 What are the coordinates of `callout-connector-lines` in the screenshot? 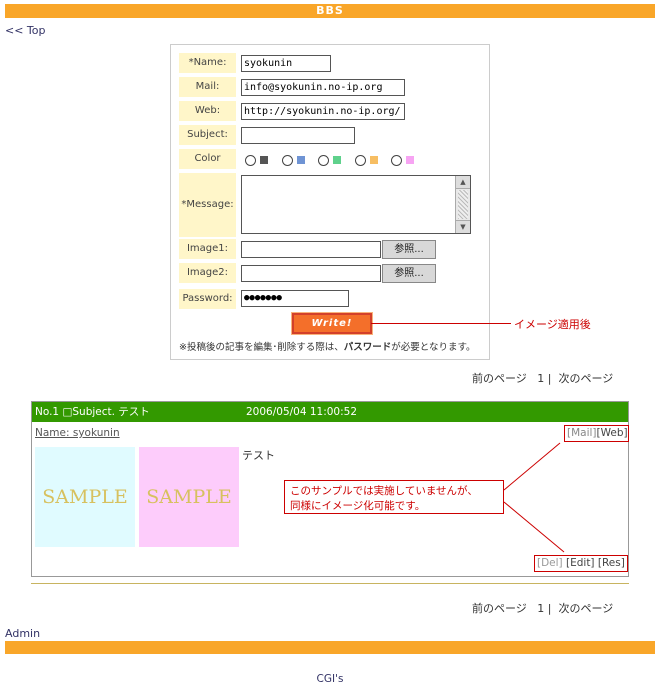 It's located at (534, 497).